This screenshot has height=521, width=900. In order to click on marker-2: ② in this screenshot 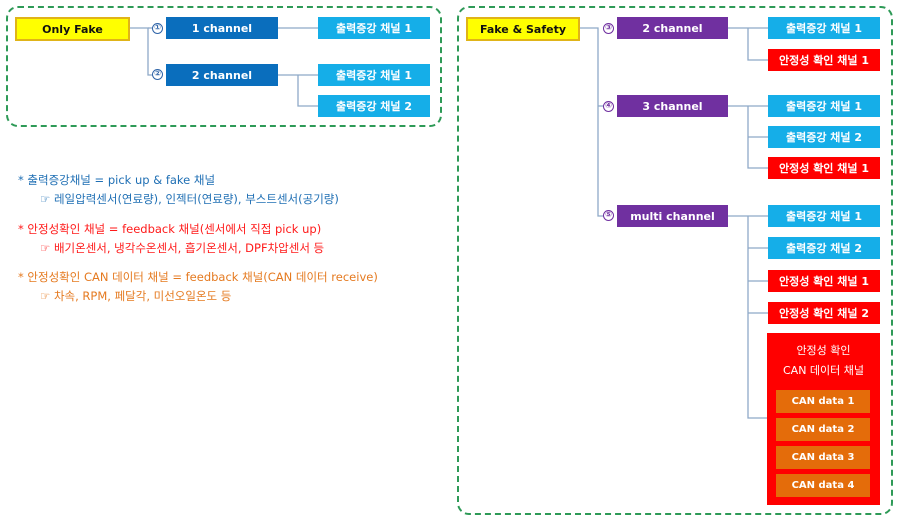, I will do `click(157, 74)`.